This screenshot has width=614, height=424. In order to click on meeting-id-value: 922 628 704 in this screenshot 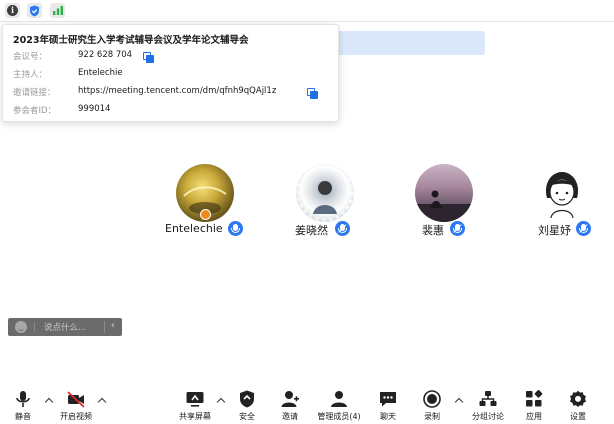, I will do `click(105, 55)`.